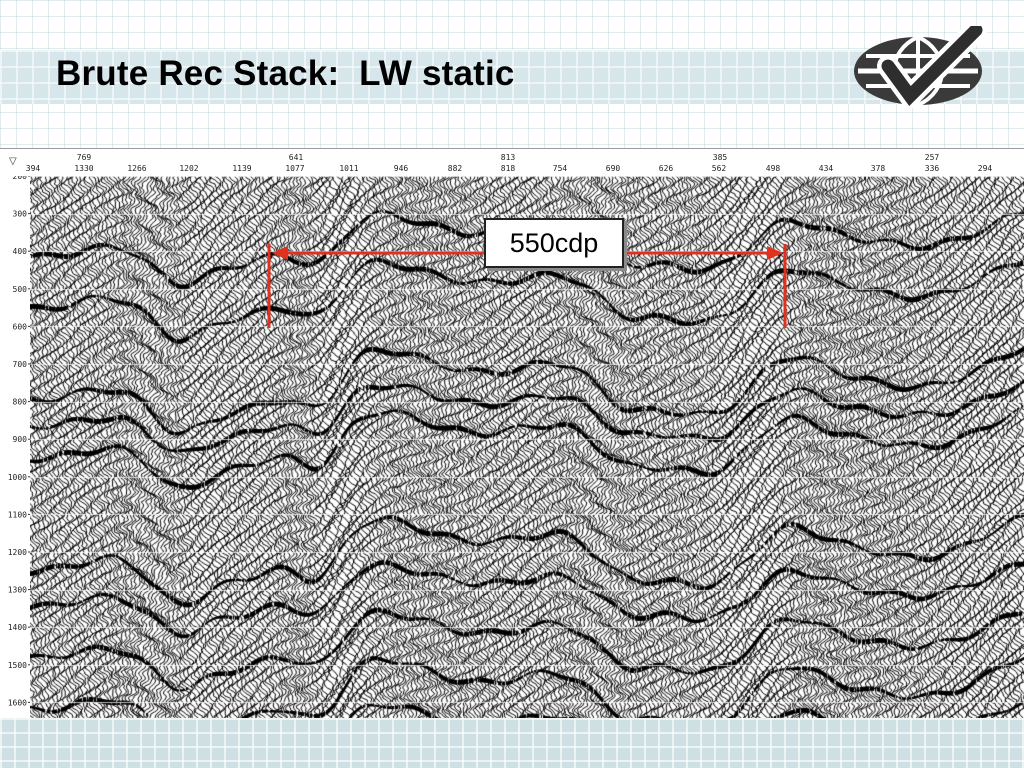 The image size is (1024, 768). Describe the element at coordinates (560, 168) in the screenshot. I see `trace-bottom-label: 754` at that location.